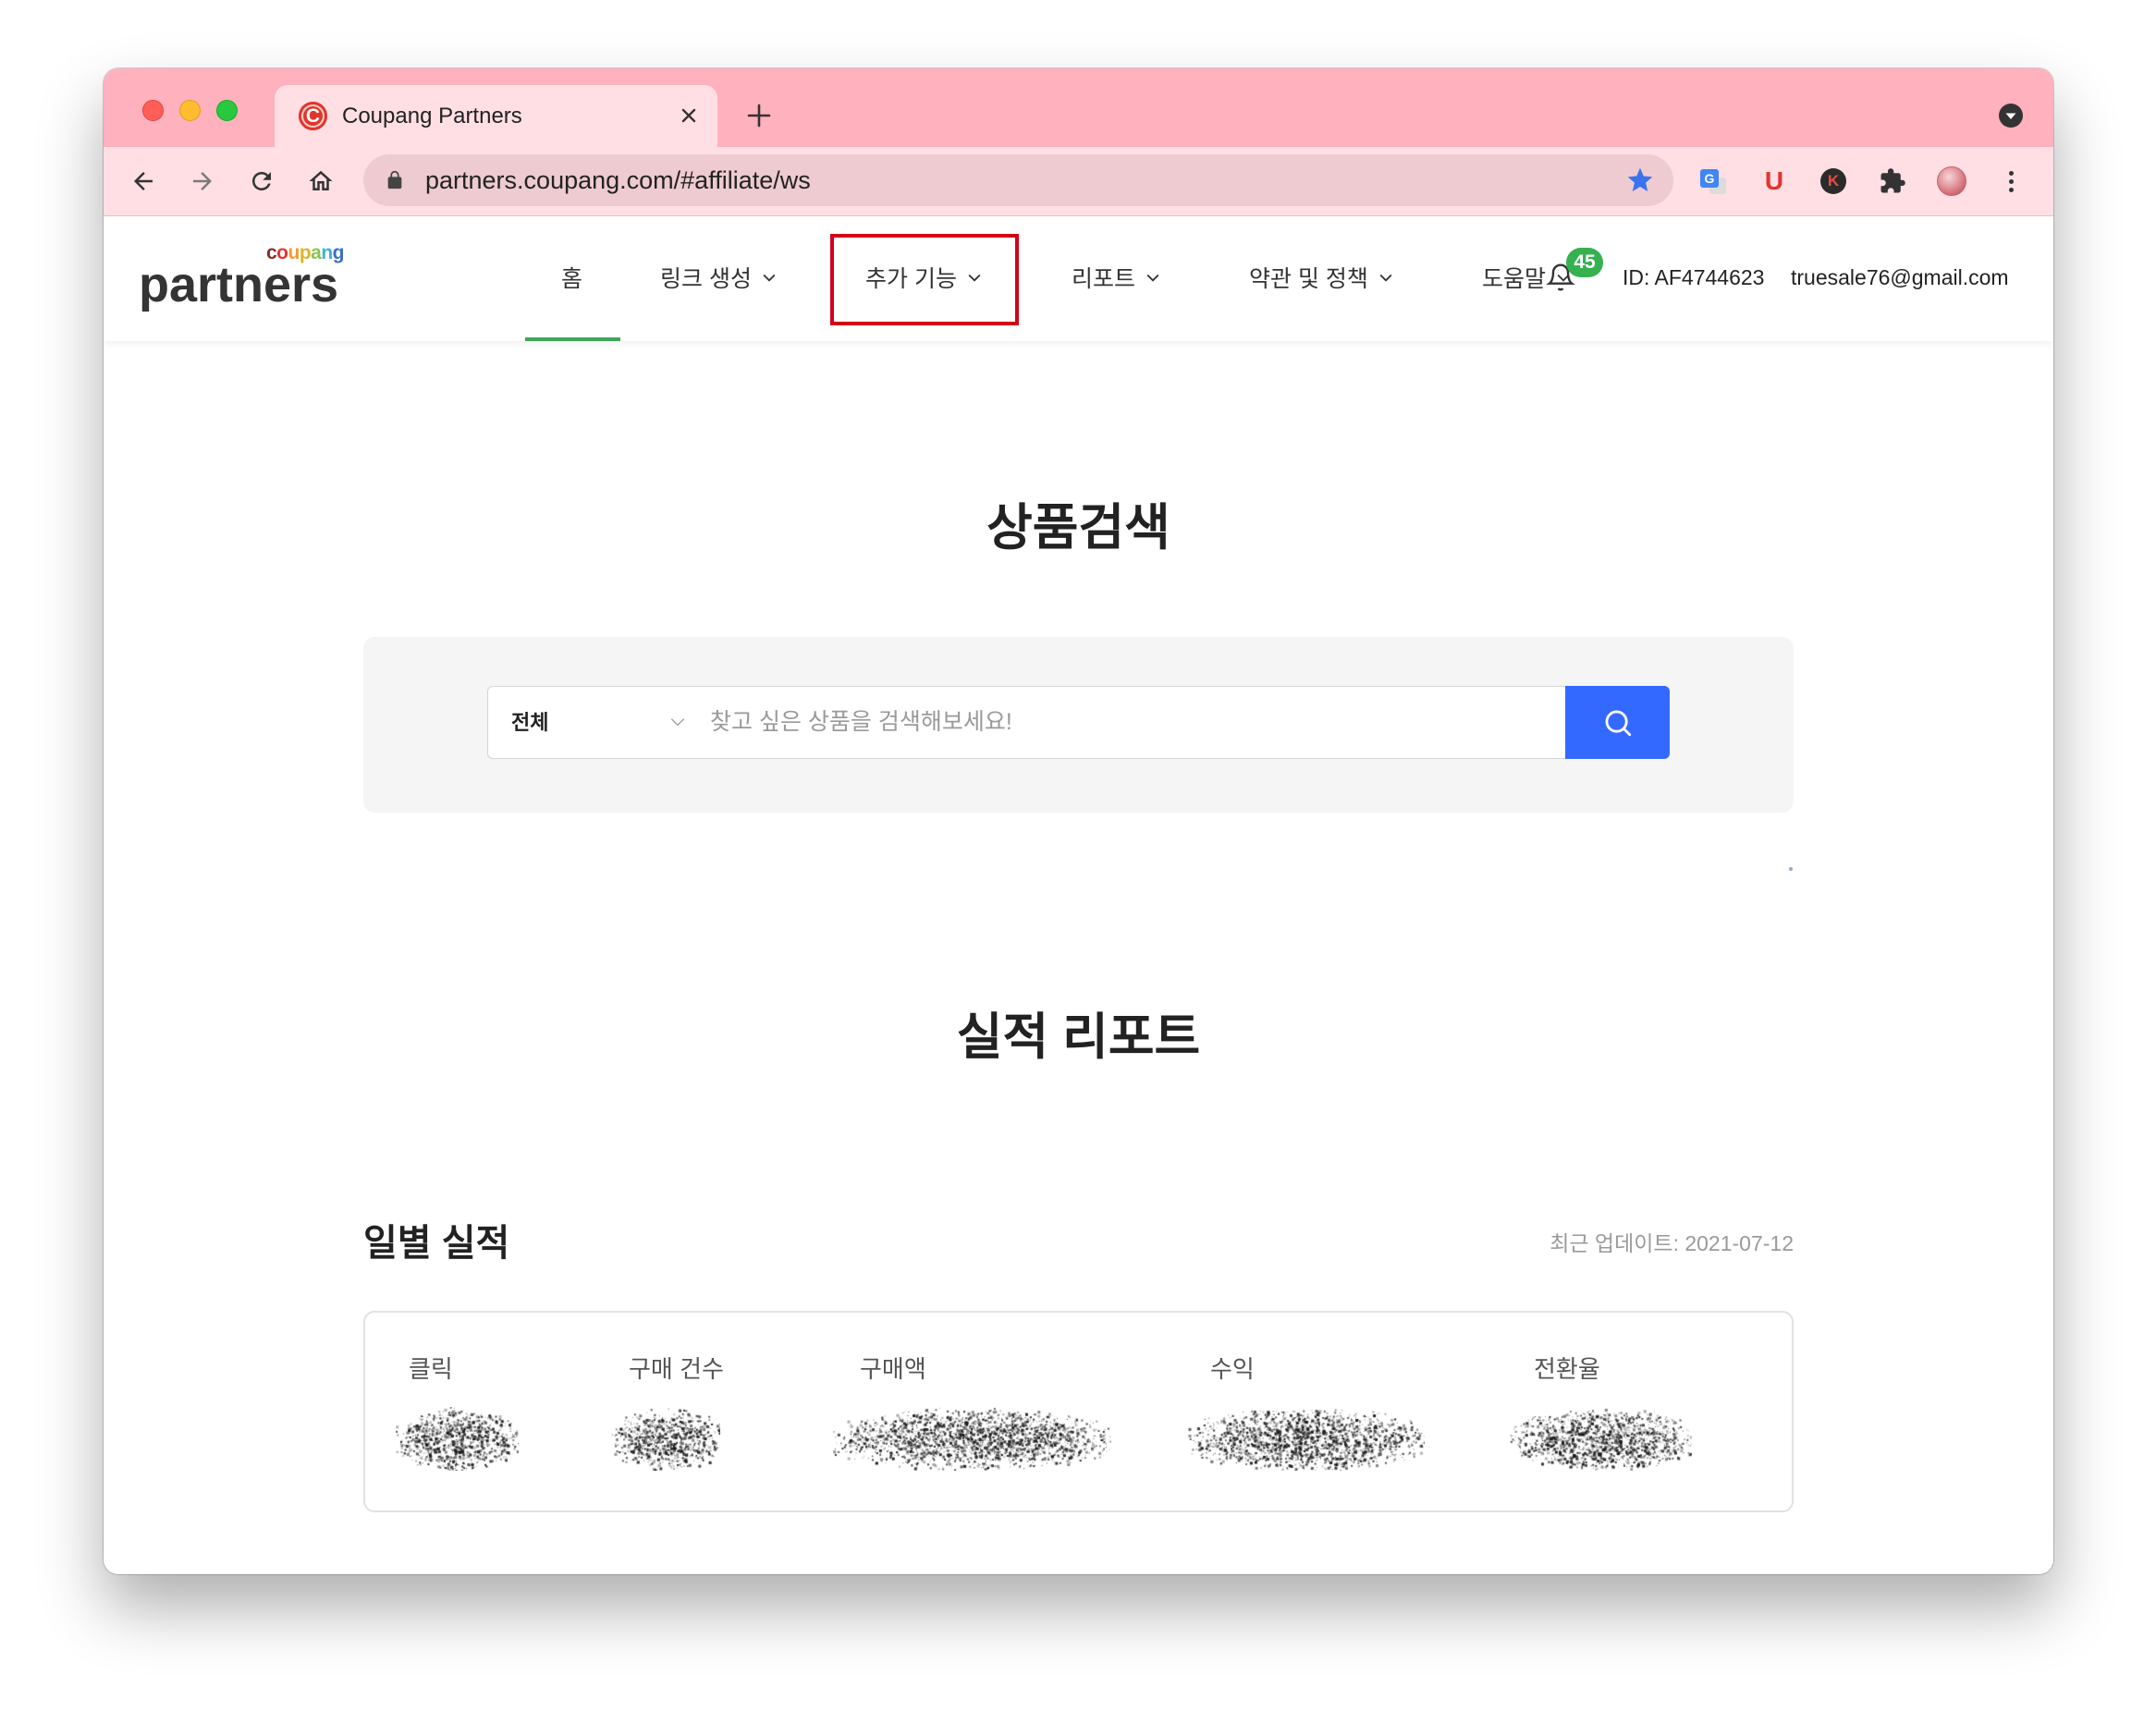 Image resolution: width=2156 pixels, height=1712 pixels. Describe the element at coordinates (1078, 528) in the screenshot. I see `product-search-title: 상품검색` at that location.